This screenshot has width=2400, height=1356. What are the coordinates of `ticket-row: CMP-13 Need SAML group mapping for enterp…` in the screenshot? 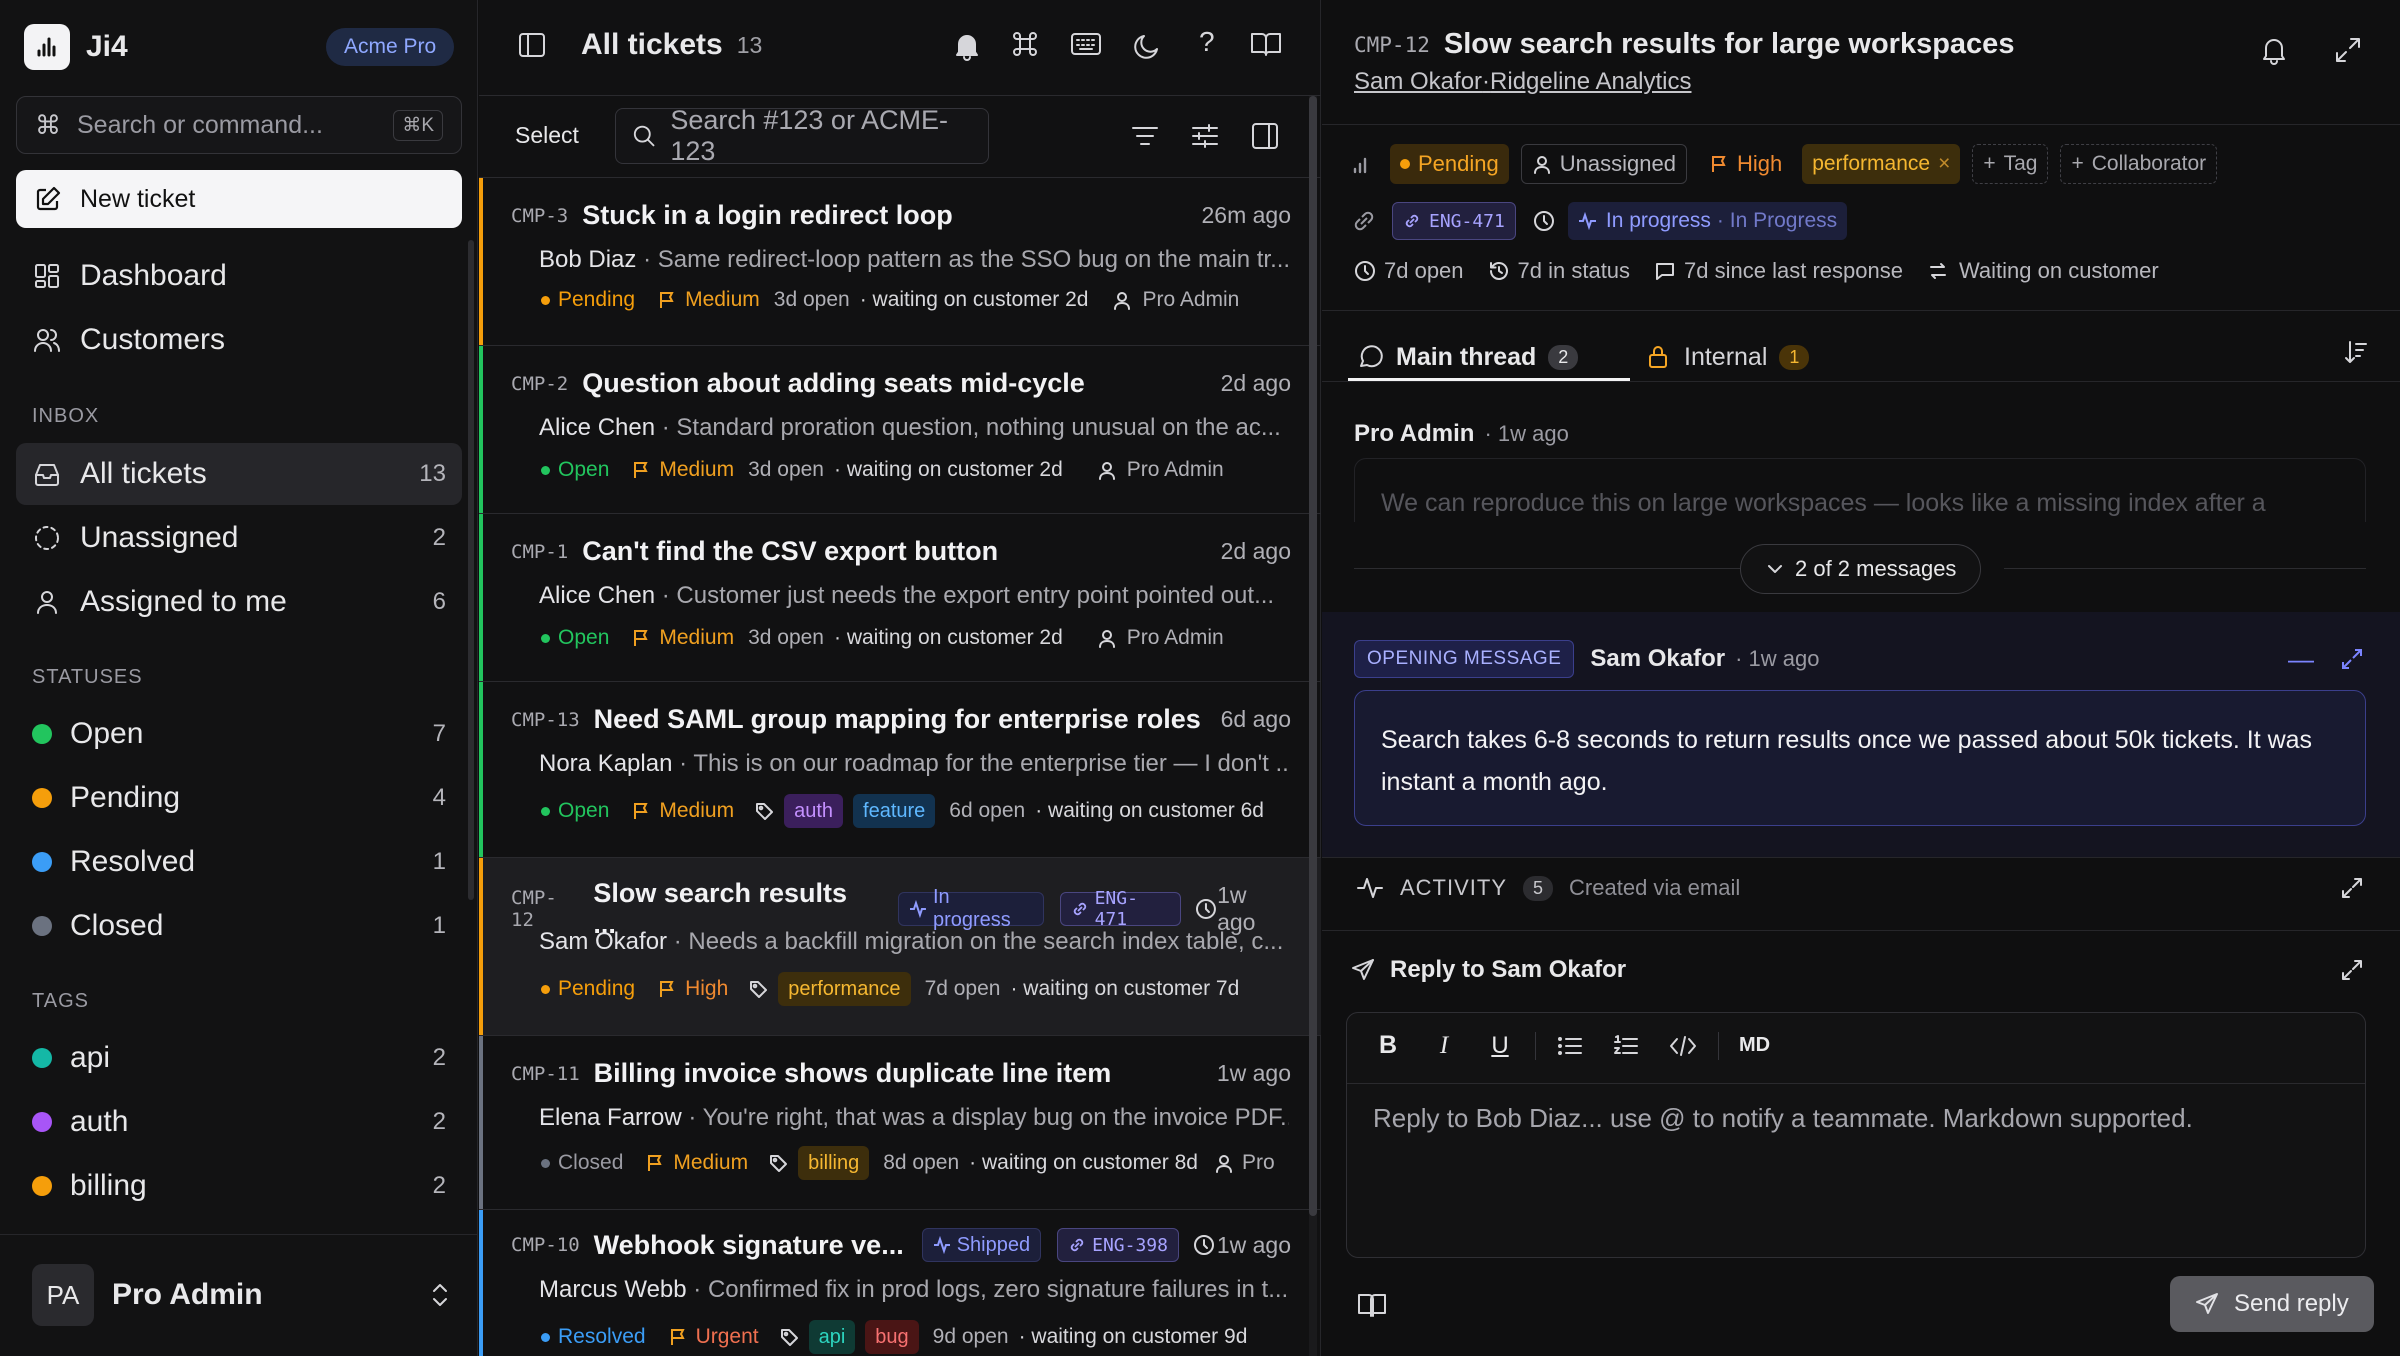 It's located at (900, 770).